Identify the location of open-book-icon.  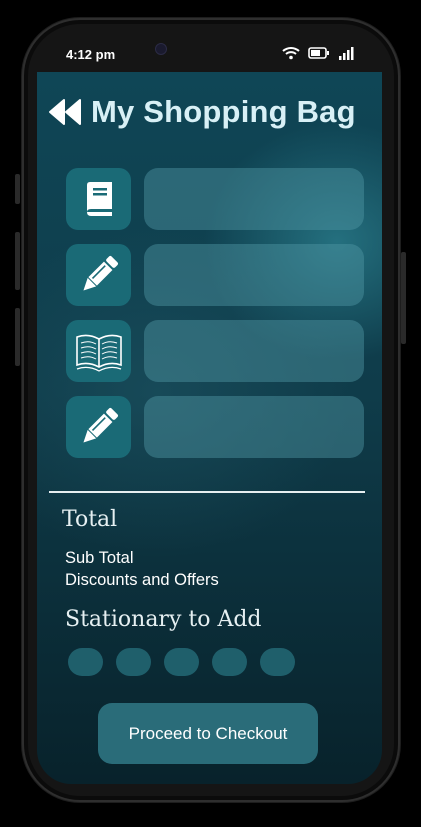
(98, 353).